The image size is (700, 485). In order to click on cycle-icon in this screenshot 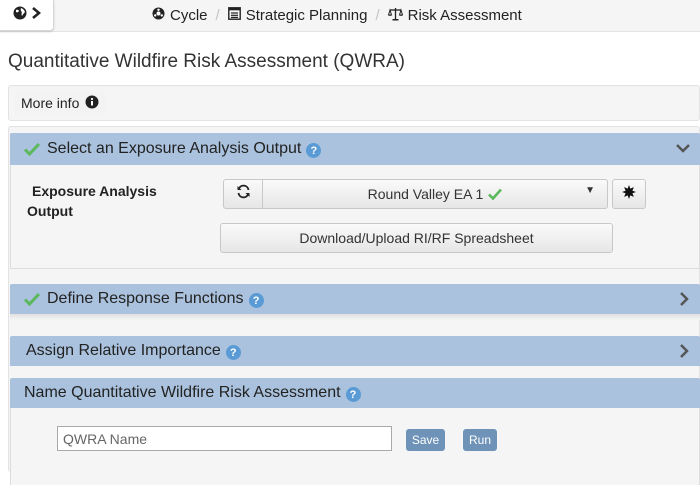, I will do `click(158, 15)`.